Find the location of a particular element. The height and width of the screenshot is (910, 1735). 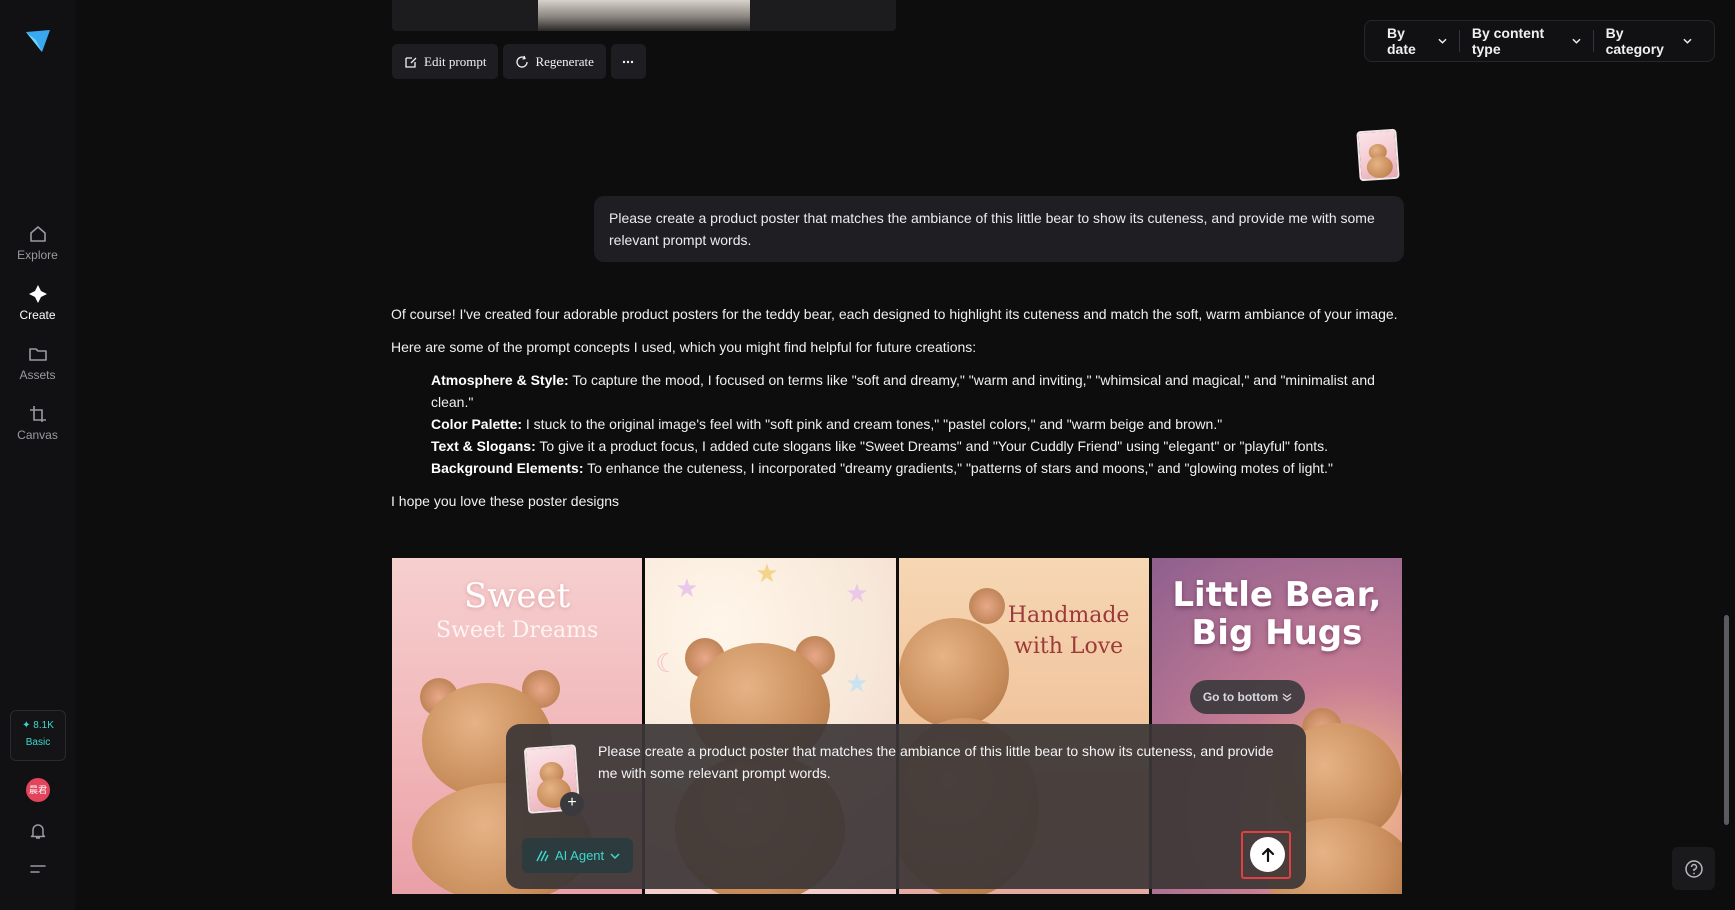

filter-bar: By date By content type By category is located at coordinates (1539, 41).